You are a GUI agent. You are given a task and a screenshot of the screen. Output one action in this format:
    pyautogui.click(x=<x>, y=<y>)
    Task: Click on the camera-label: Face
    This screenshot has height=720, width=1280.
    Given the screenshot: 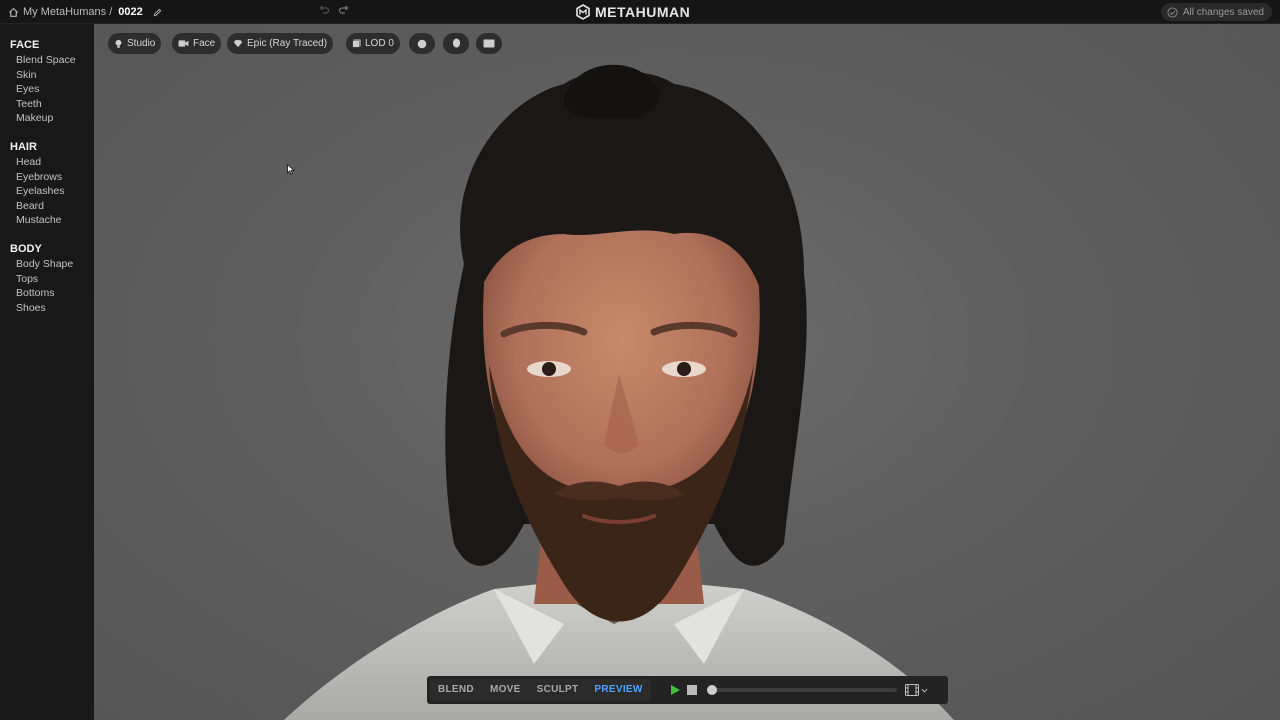 What is the action you would take?
    pyautogui.click(x=204, y=43)
    